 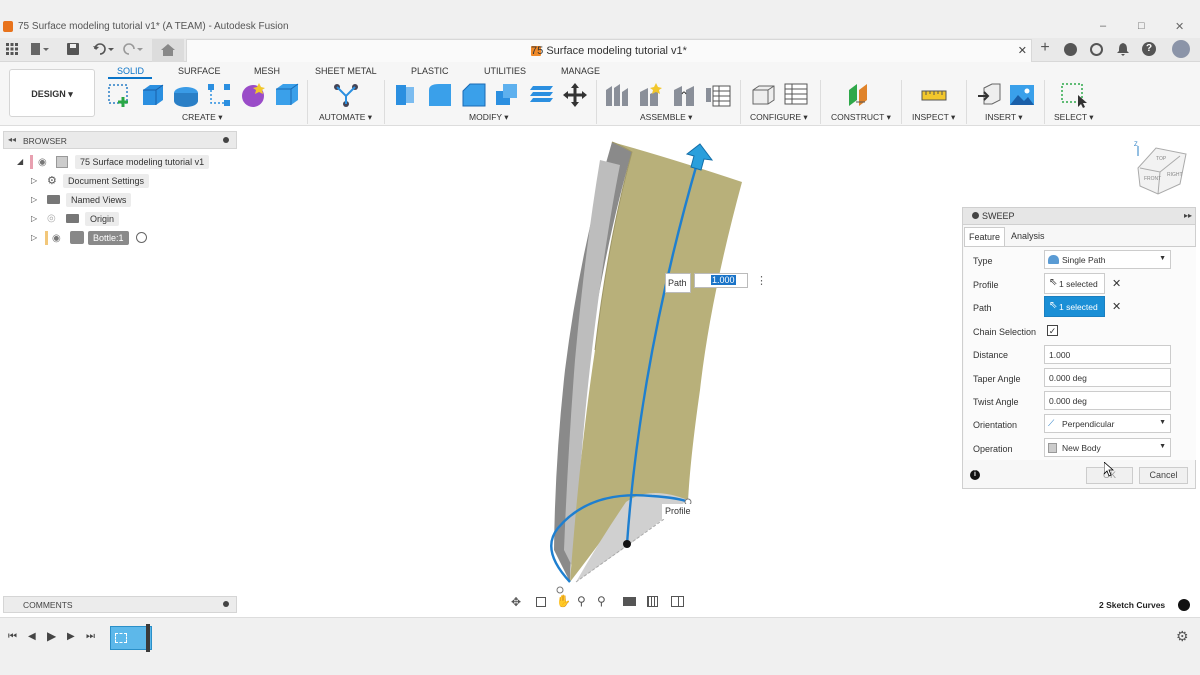 What do you see at coordinates (287, 95) in the screenshot?
I see `box-icon` at bounding box center [287, 95].